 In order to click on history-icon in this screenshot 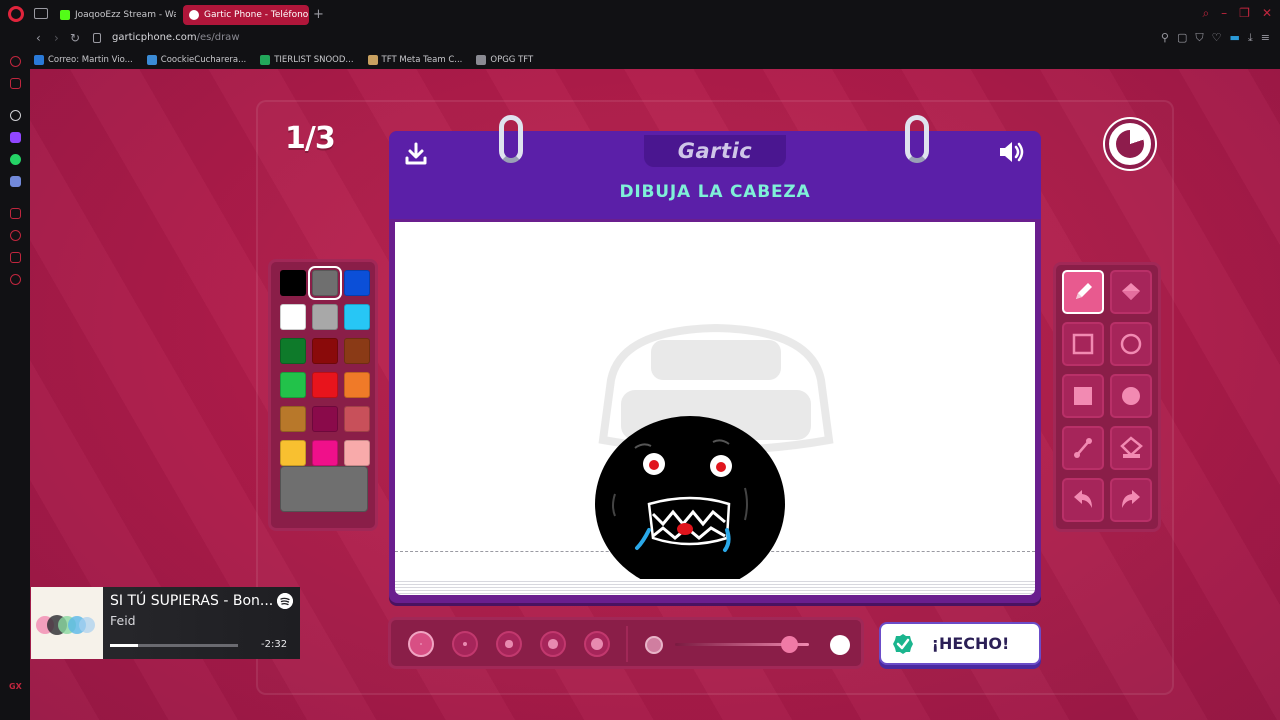, I will do `click(15, 235)`.